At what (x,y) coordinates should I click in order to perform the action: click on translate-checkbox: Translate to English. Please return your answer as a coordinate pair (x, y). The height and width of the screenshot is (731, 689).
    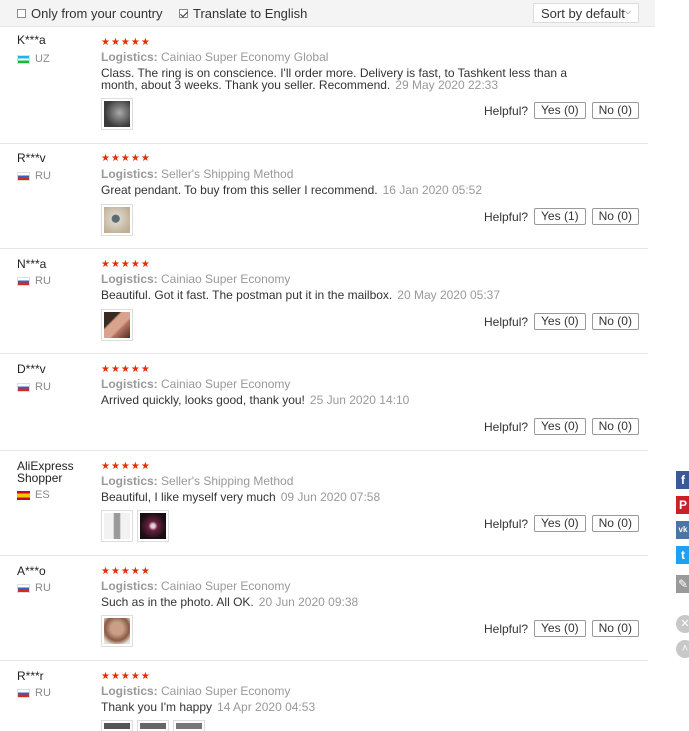
    Looking at the image, I should click on (243, 13).